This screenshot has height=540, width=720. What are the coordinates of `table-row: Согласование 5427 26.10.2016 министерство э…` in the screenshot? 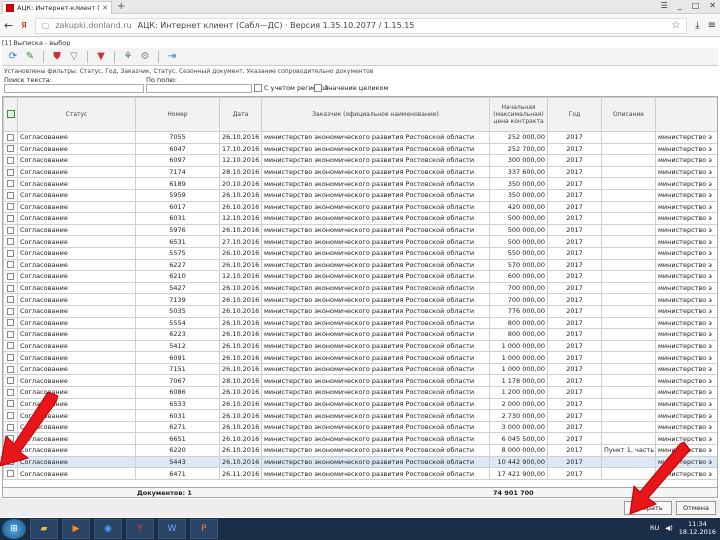 It's located at (360, 288).